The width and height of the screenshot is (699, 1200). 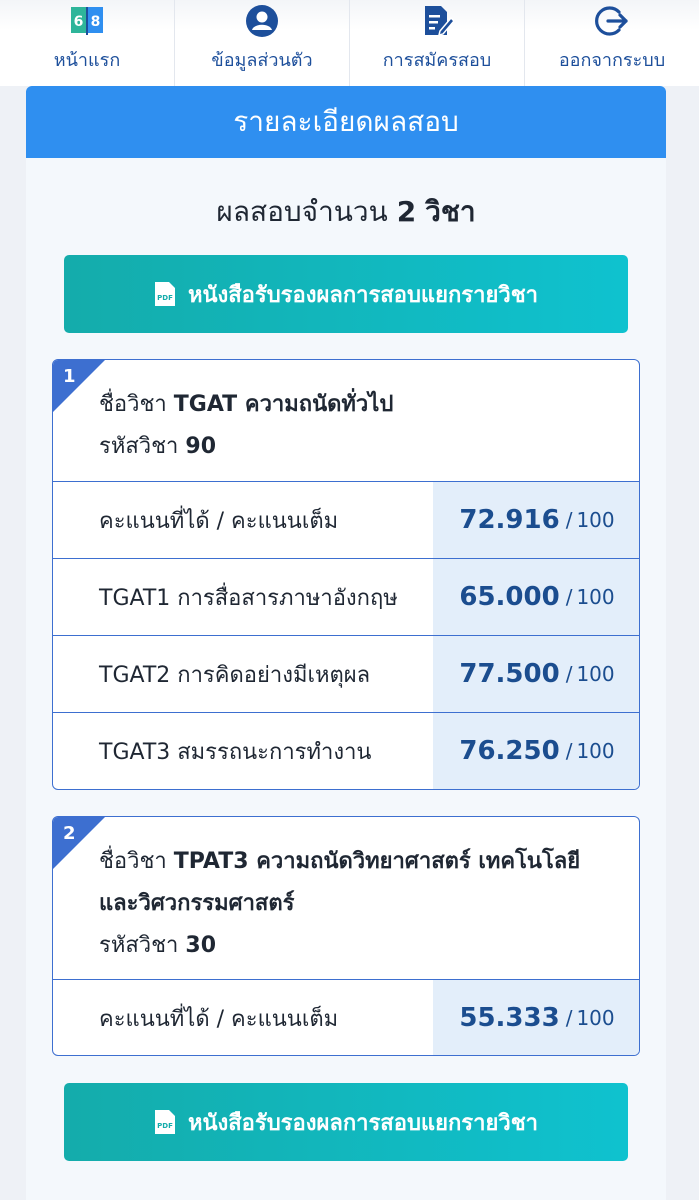 What do you see at coordinates (509, 520) in the screenshot?
I see `score-number: 72.916` at bounding box center [509, 520].